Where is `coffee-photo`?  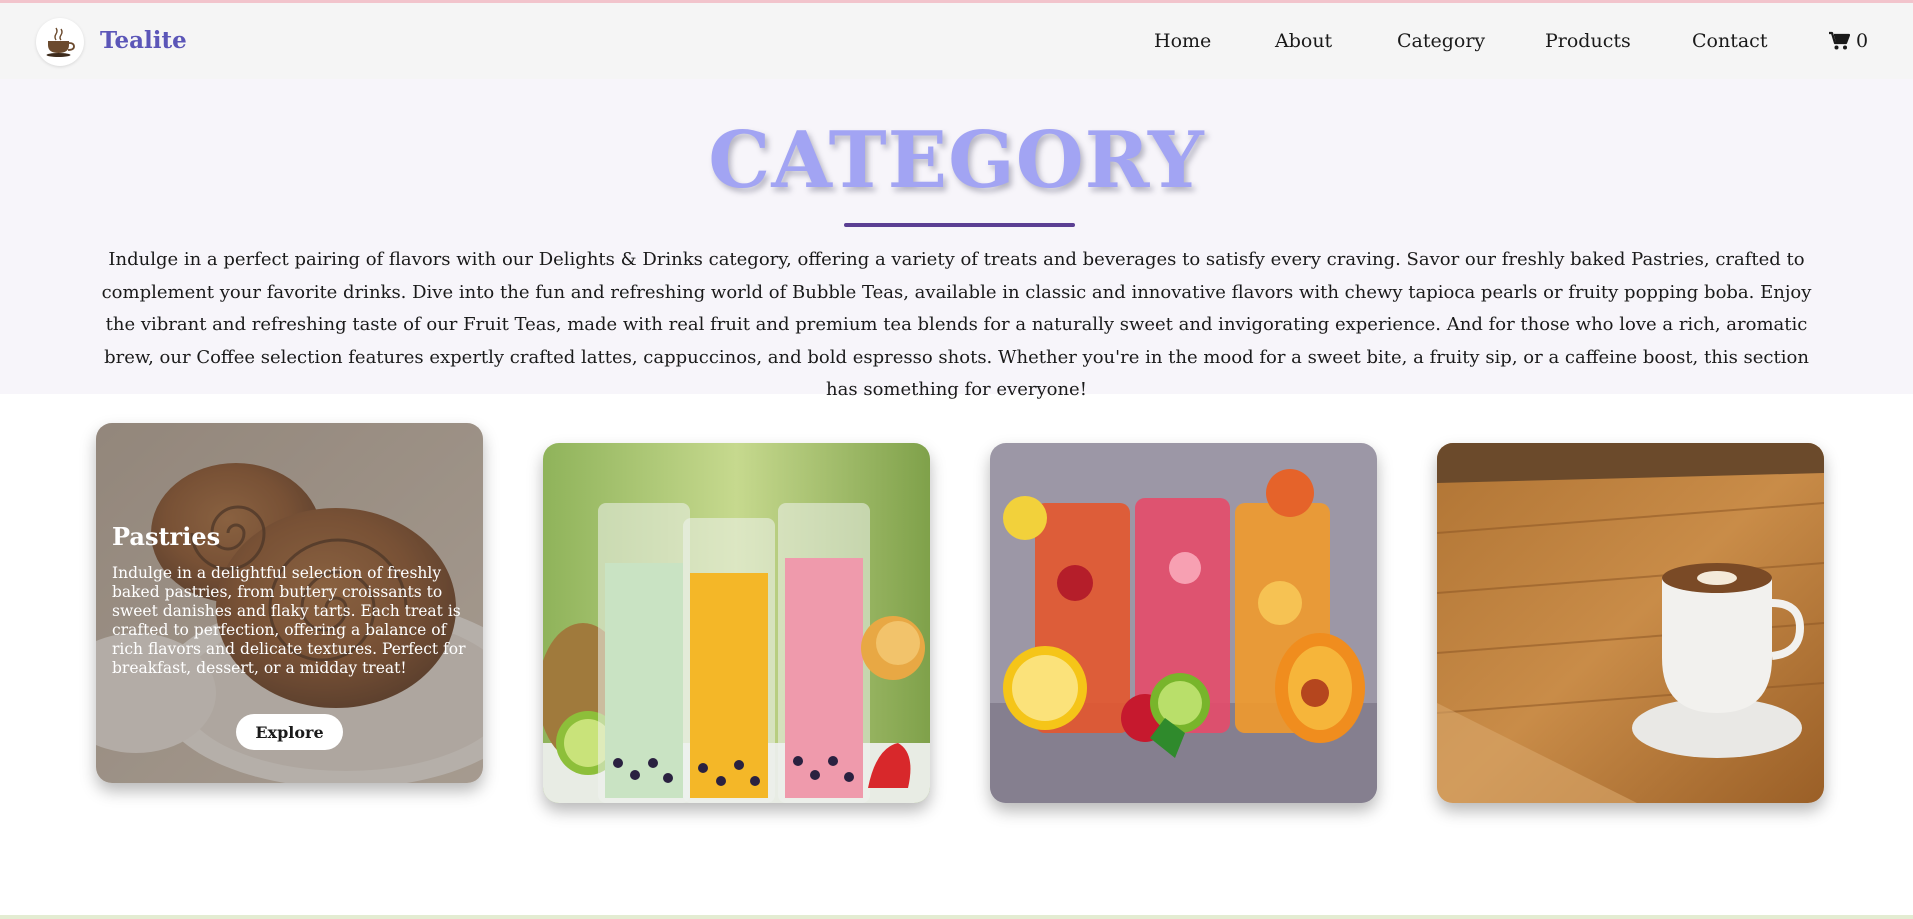 coffee-photo is located at coordinates (1630, 623).